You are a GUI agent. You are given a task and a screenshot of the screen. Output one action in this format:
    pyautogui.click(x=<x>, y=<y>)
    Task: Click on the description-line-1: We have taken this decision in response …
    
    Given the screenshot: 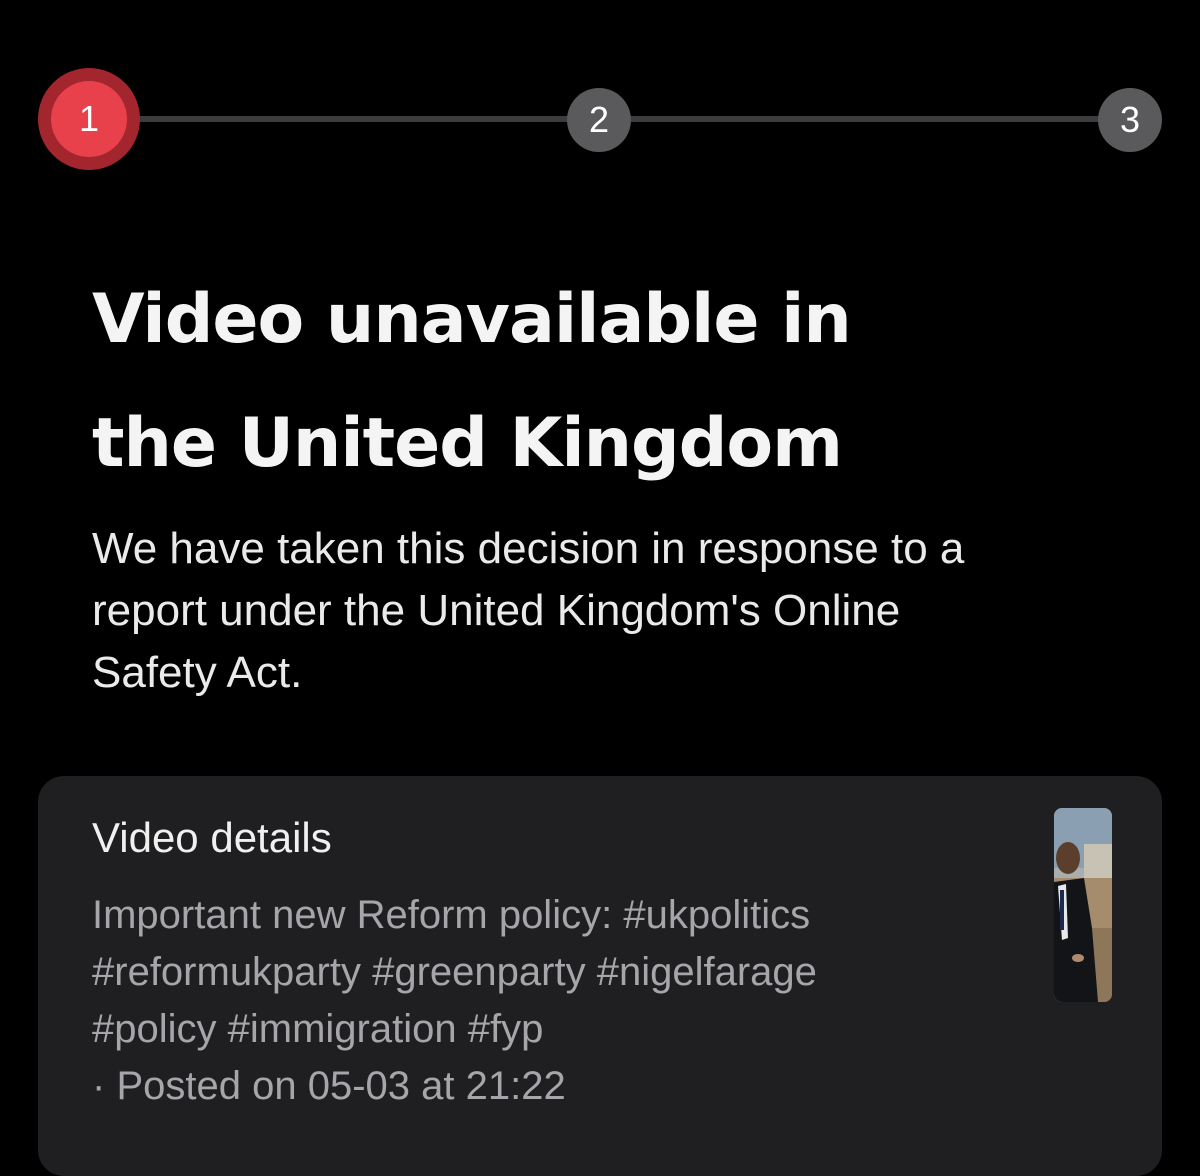 What is the action you would take?
    pyautogui.click(x=528, y=548)
    